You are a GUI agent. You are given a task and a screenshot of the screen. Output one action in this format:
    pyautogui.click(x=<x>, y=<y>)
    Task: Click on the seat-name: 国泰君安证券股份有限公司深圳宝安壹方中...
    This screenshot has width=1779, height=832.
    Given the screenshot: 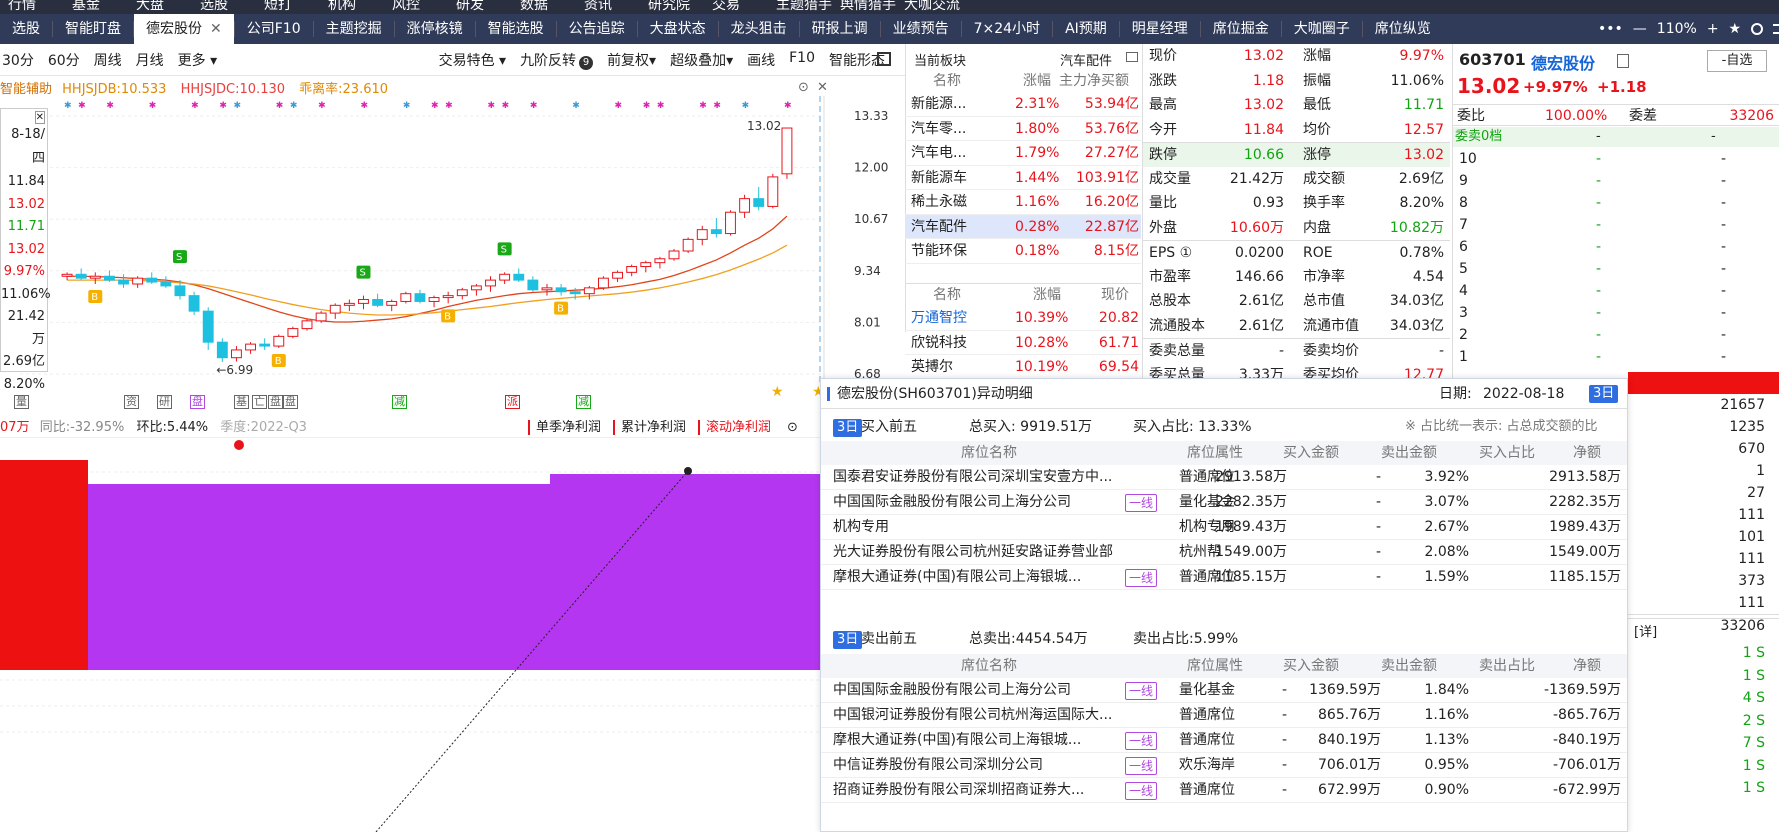 What is the action you would take?
    pyautogui.click(x=972, y=477)
    